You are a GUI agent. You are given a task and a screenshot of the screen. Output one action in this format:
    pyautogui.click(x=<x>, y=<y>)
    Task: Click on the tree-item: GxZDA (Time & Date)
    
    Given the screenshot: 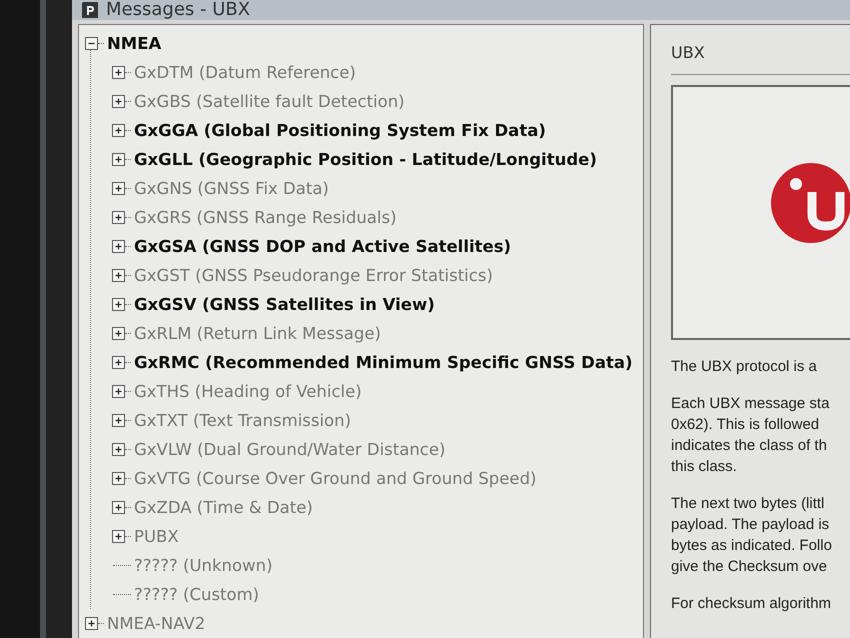 What is the action you would take?
    pyautogui.click(x=223, y=507)
    